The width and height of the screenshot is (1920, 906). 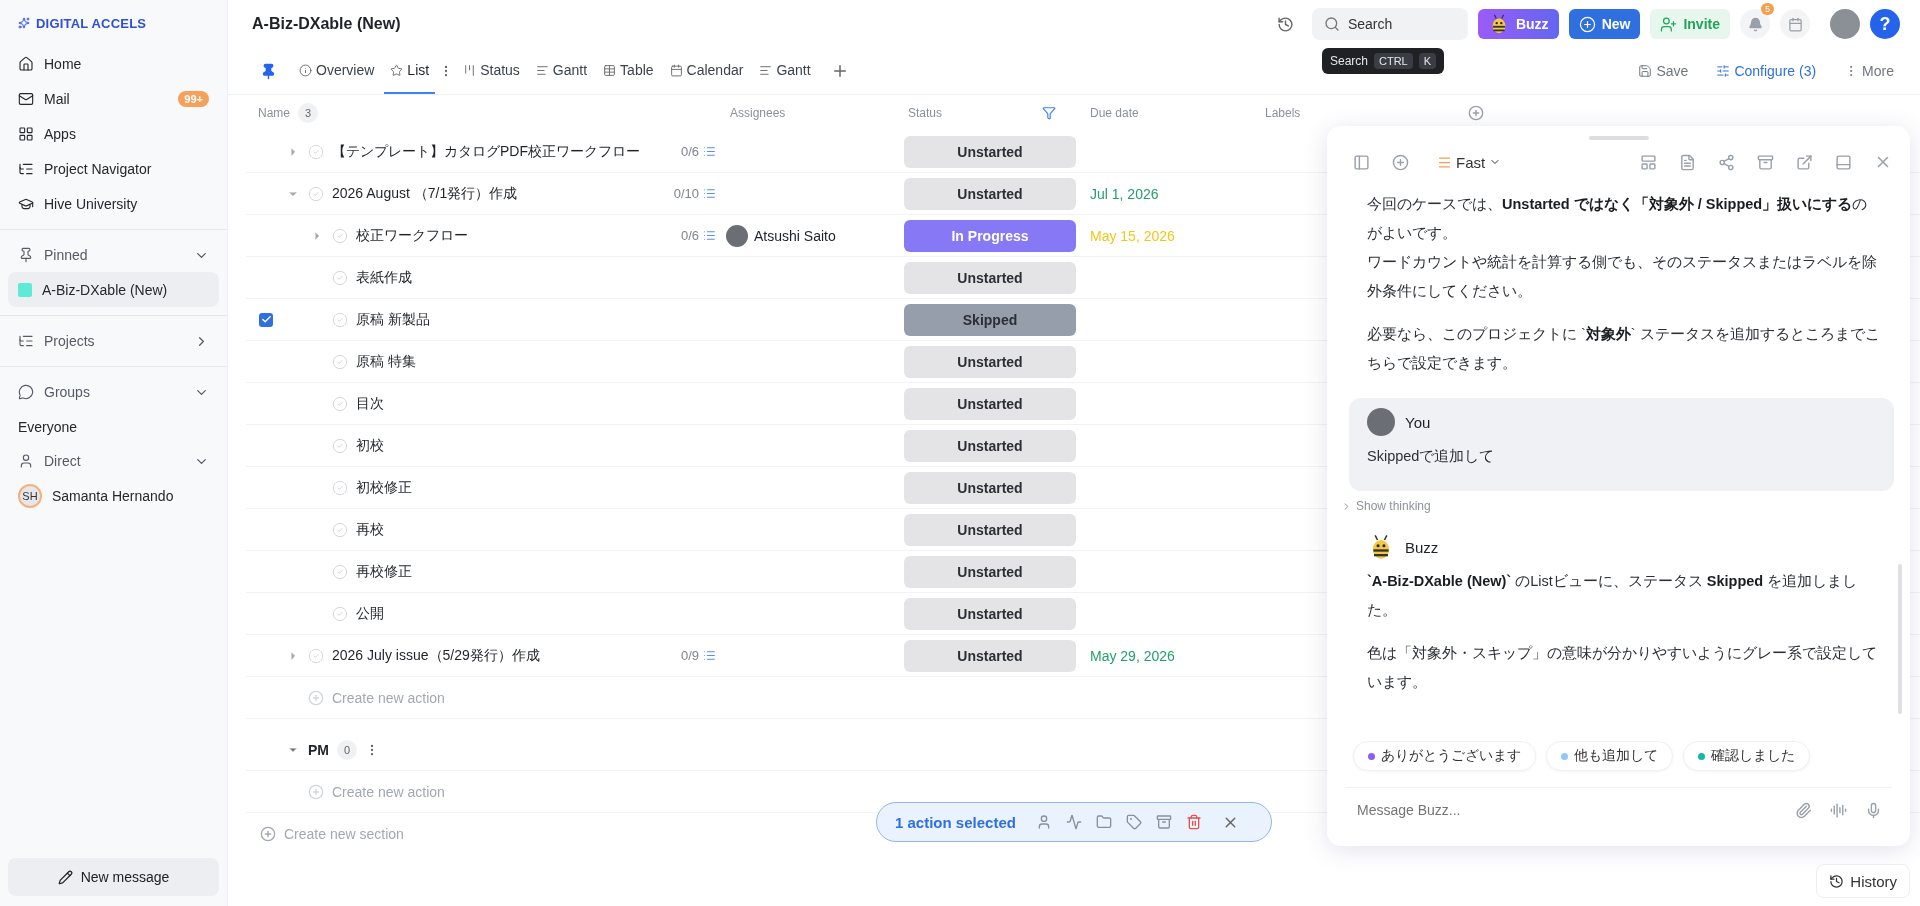 What do you see at coordinates (1604, 24) in the screenshot?
I see `new-button: New` at bounding box center [1604, 24].